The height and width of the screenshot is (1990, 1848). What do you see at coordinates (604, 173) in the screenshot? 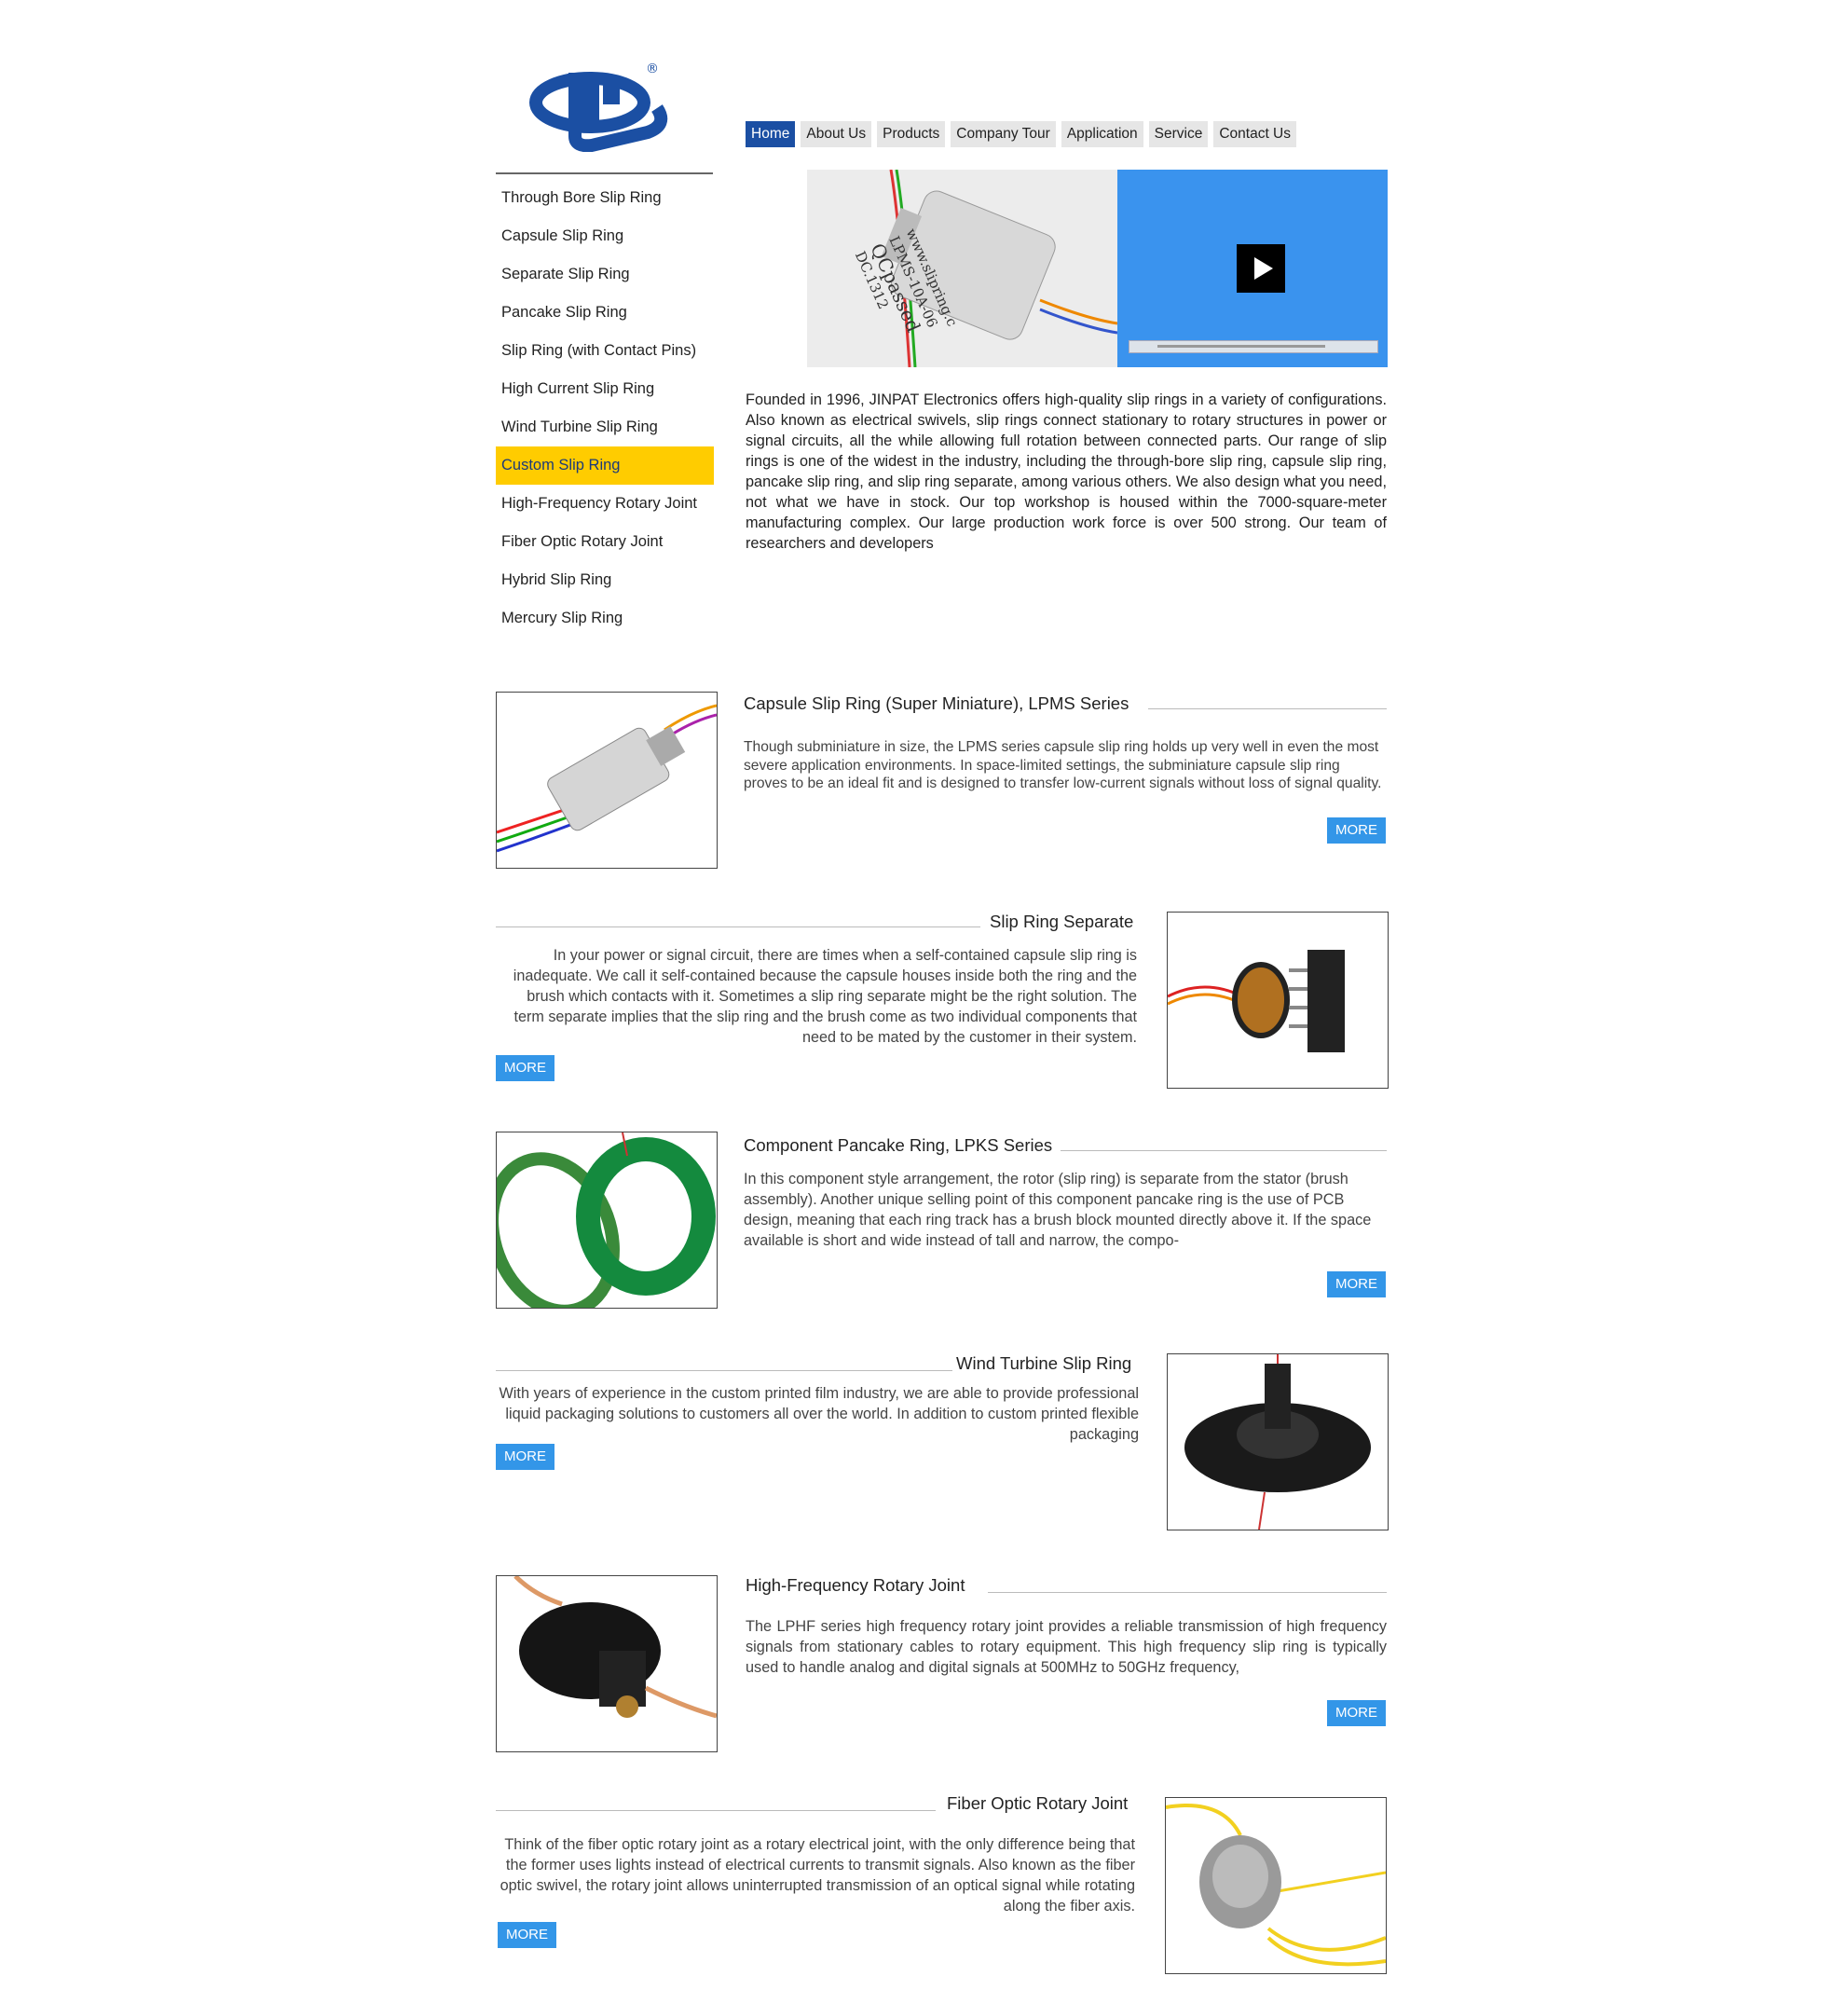
I see `sidebar-top-rule` at bounding box center [604, 173].